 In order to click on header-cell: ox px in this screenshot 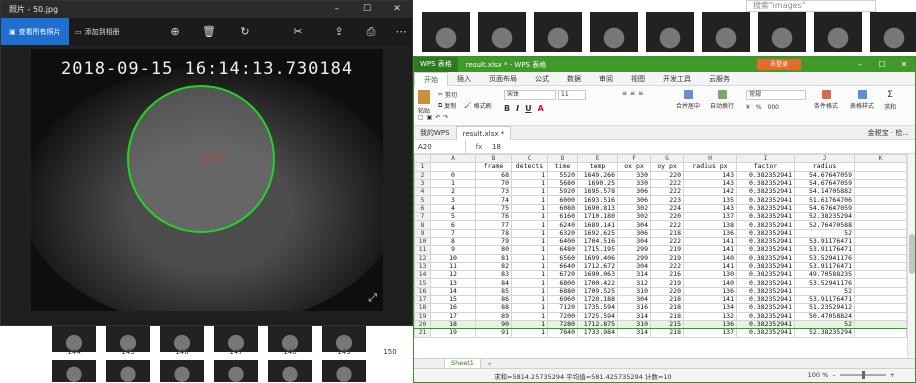, I will do `click(634, 167)`.